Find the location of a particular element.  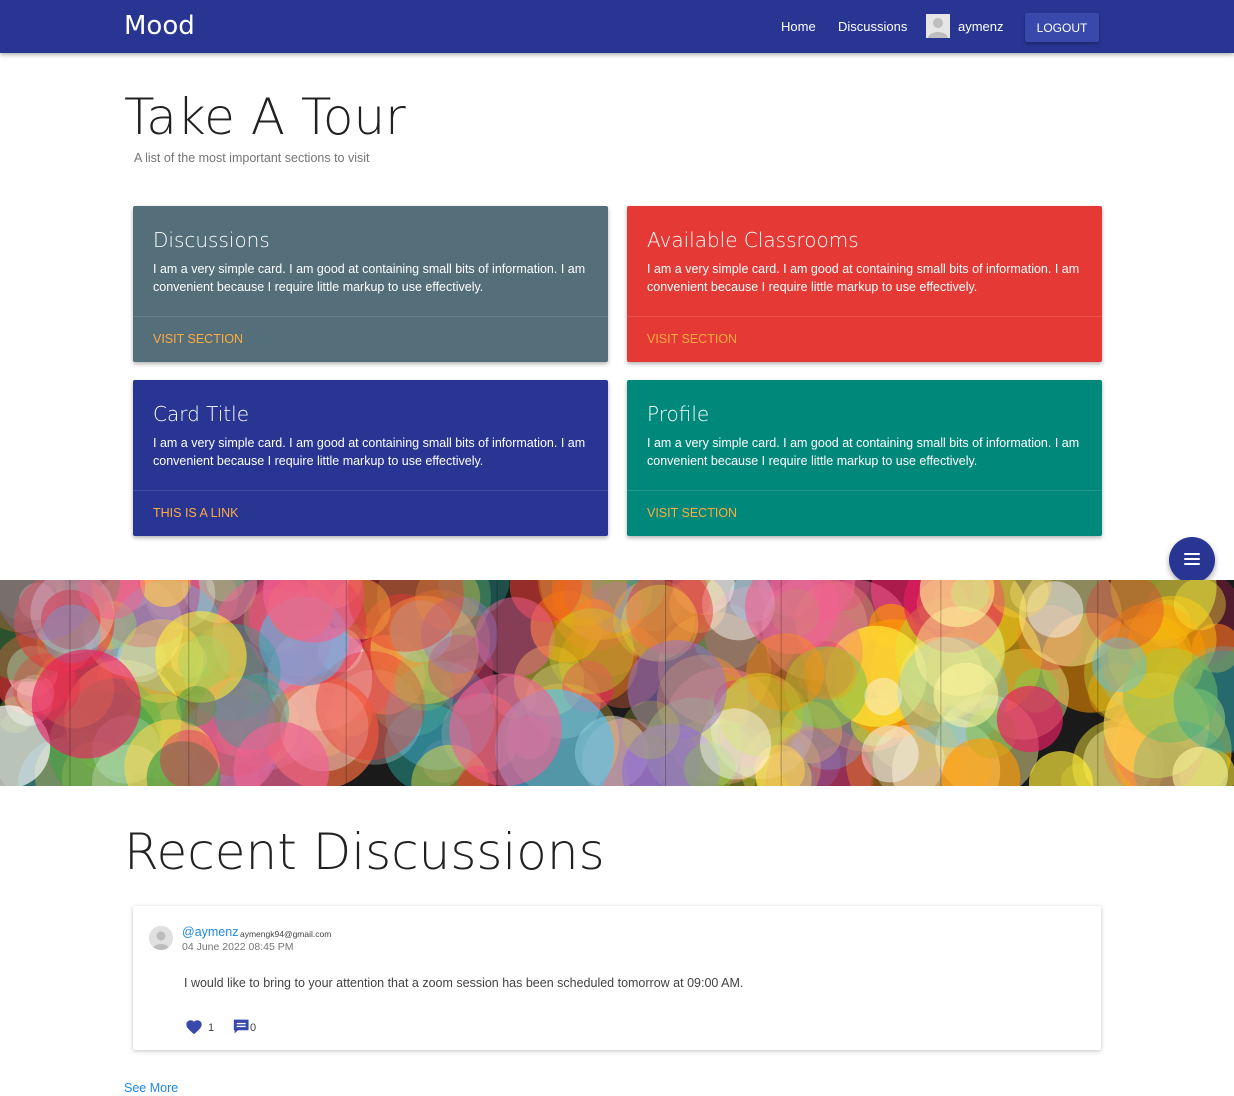

card-title: Profile is located at coordinates (678, 414).